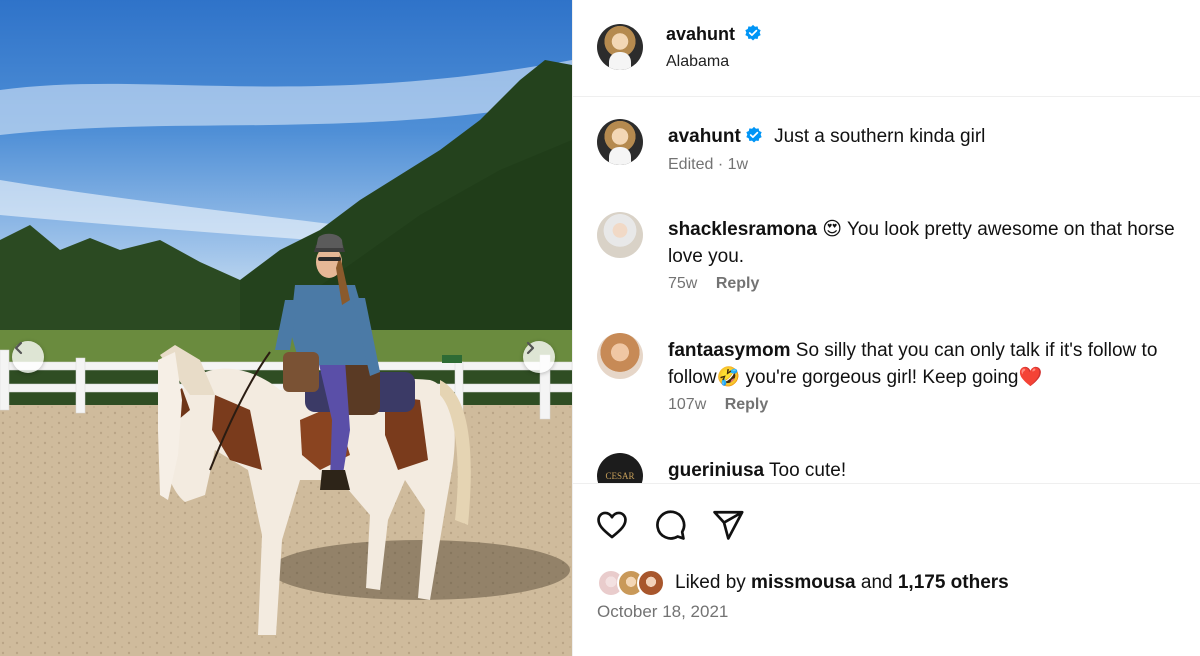 The image size is (1200, 656). What do you see at coordinates (539, 357) in the screenshot?
I see `next-photo-button` at bounding box center [539, 357].